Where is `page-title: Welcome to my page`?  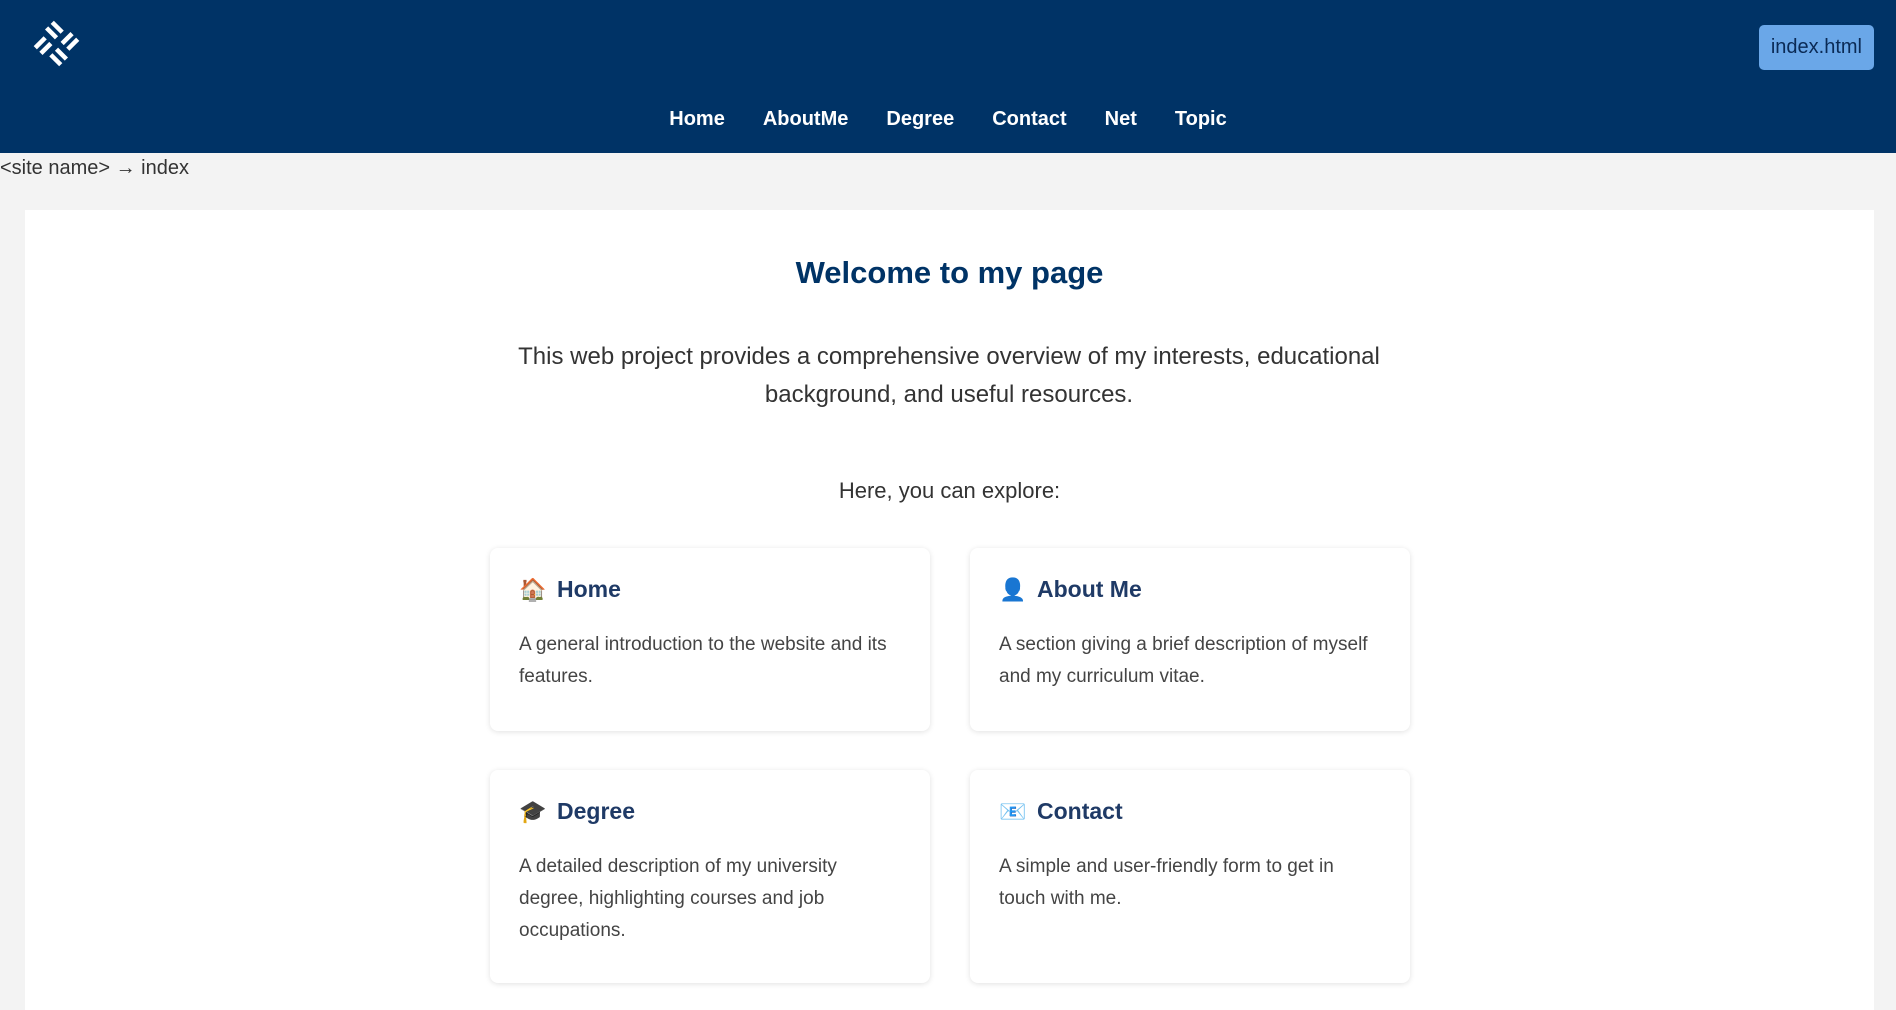
page-title: Welcome to my page is located at coordinates (949, 272).